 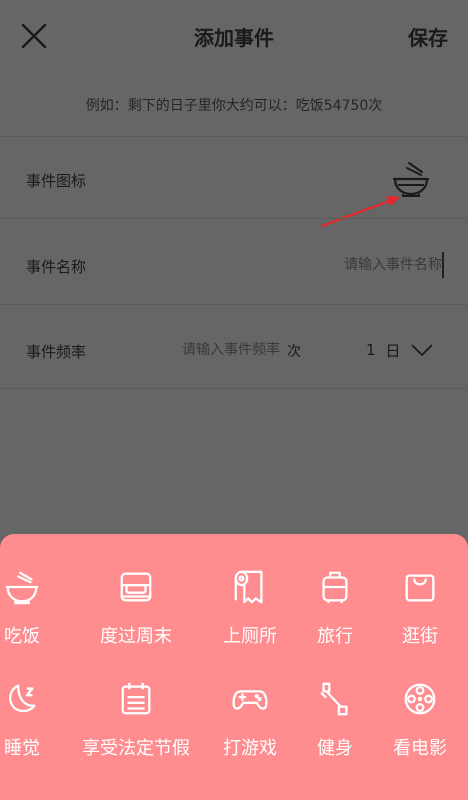 What do you see at coordinates (56, 267) in the screenshot?
I see `event-name-label: 事件名称` at bounding box center [56, 267].